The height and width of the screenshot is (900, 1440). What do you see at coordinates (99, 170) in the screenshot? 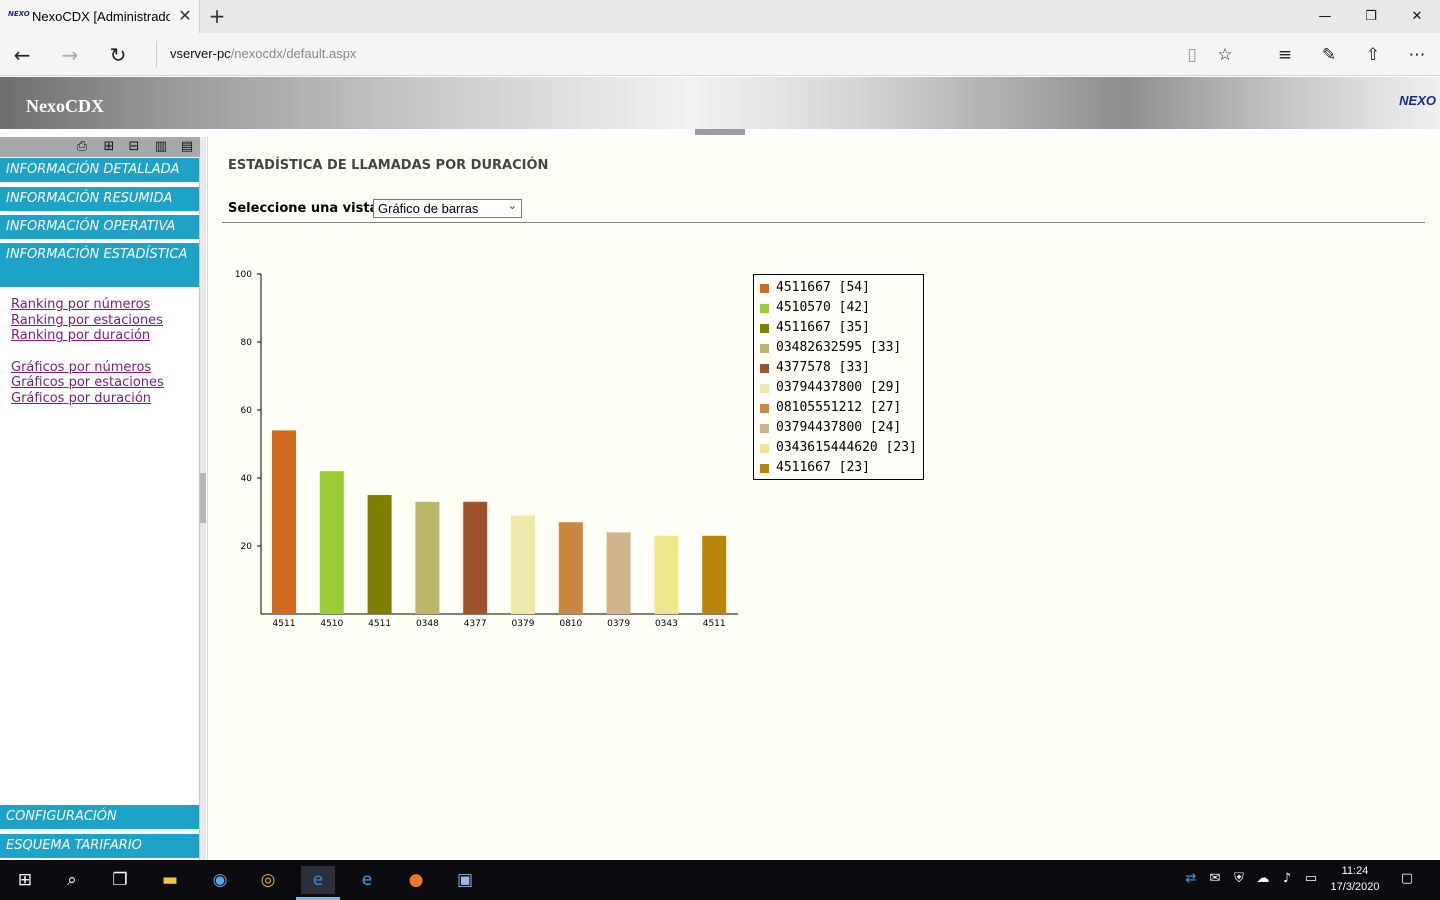
I see `sidebar-item-informacion-detallada: INFORMACIÓN DETALLADA` at bounding box center [99, 170].